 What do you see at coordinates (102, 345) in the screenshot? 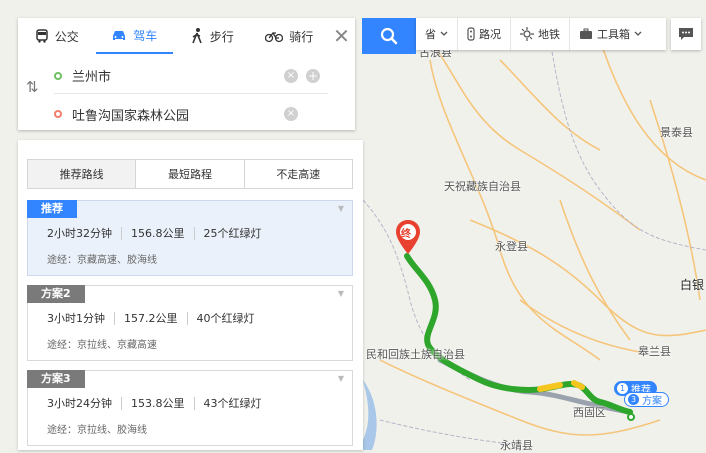
I see `plan-via: 途经：京拉线、京藏高速` at bounding box center [102, 345].